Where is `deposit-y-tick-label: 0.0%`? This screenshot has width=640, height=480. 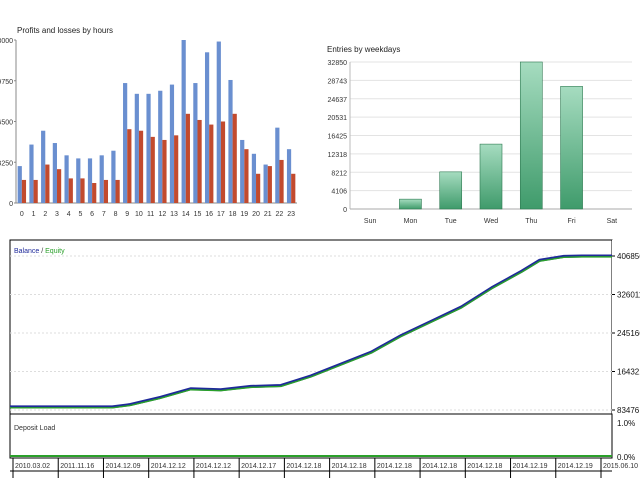 deposit-y-tick-label: 0.0% is located at coordinates (626, 457).